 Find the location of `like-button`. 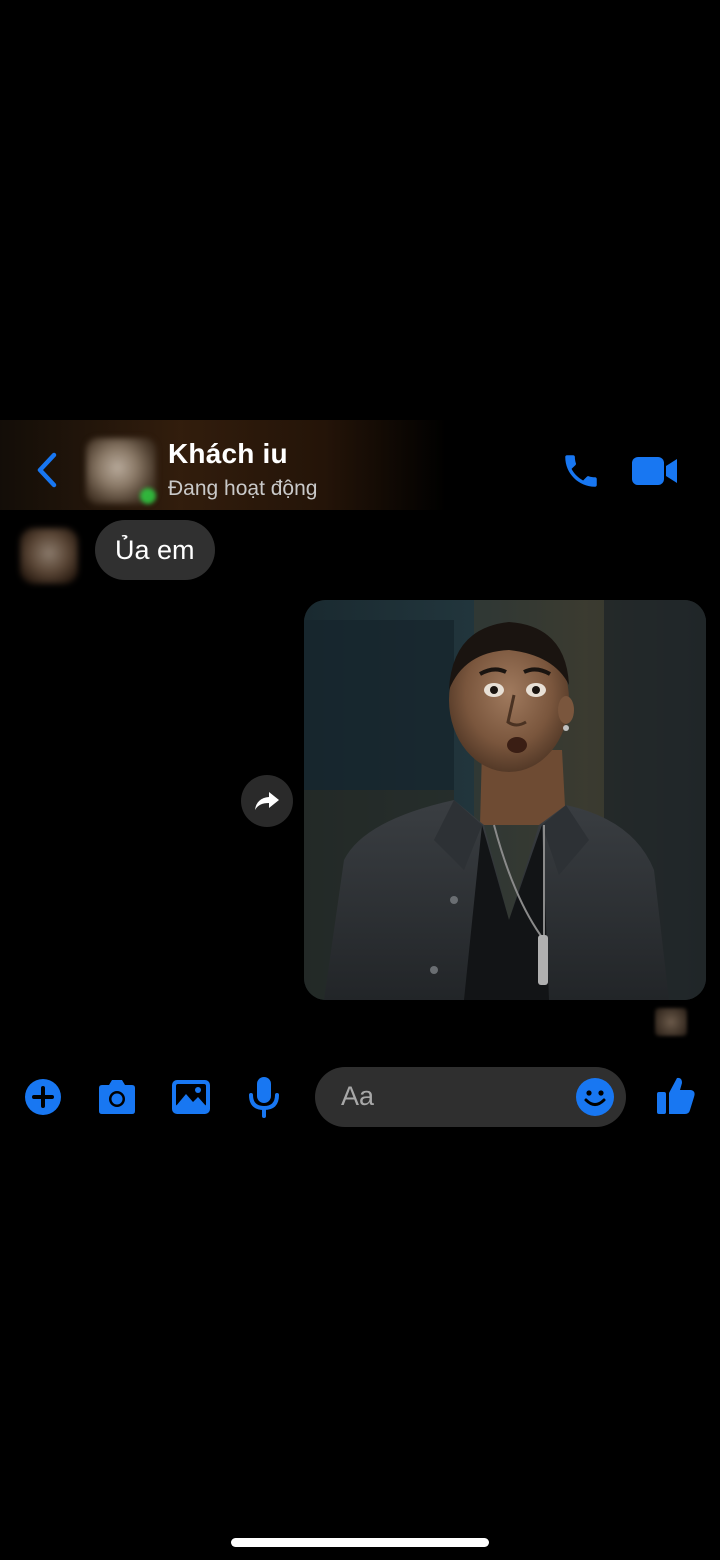

like-button is located at coordinates (676, 1097).